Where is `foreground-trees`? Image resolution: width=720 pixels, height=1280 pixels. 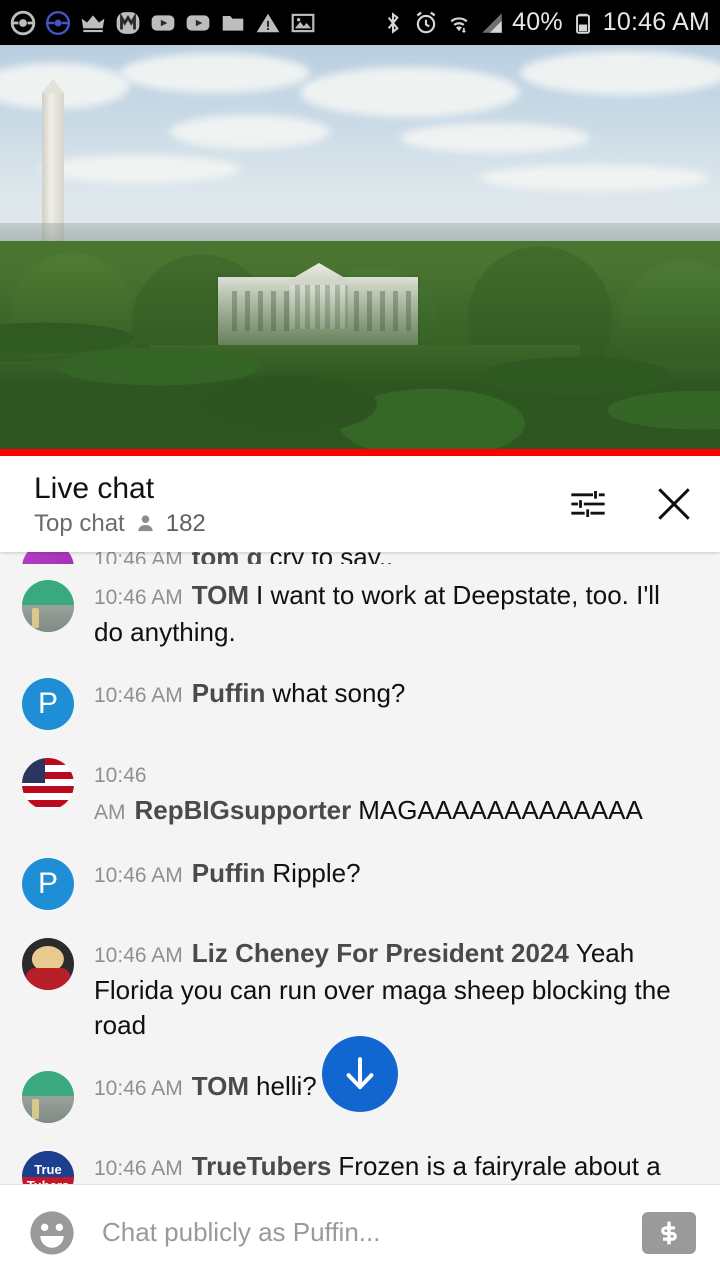
foreground-trees is located at coordinates (360, 357).